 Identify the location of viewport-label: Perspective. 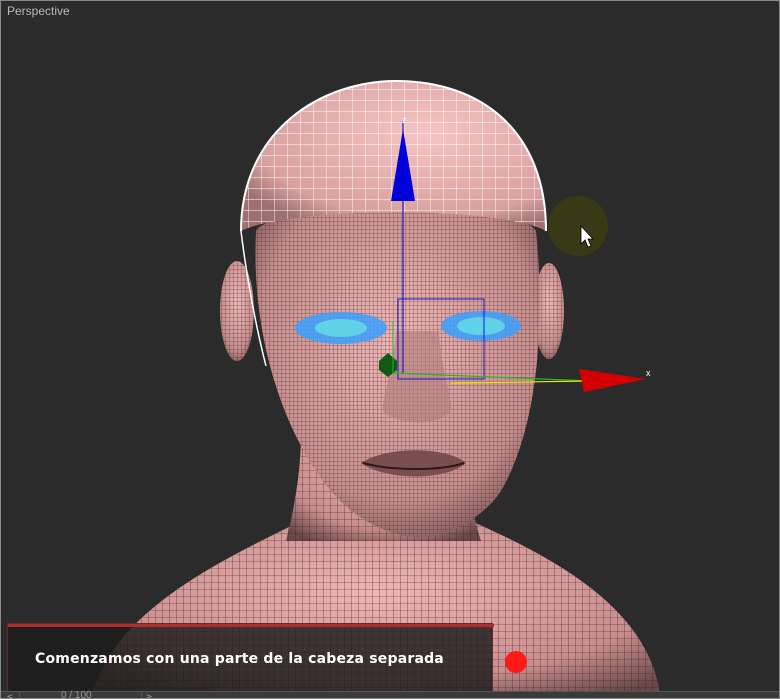
(38, 11).